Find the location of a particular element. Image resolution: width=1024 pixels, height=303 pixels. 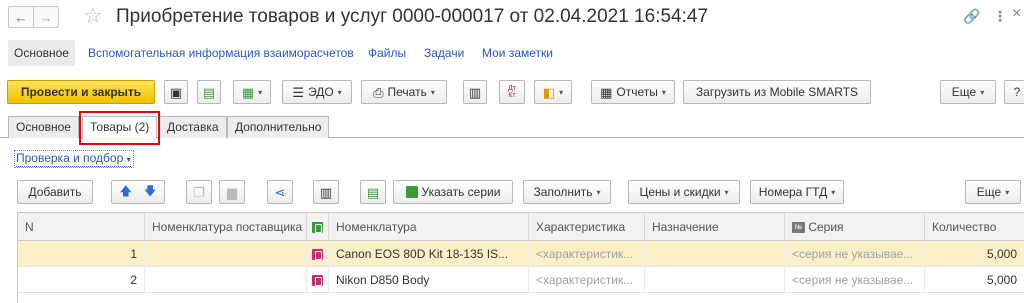

check-document-button: ▤ is located at coordinates (373, 192).